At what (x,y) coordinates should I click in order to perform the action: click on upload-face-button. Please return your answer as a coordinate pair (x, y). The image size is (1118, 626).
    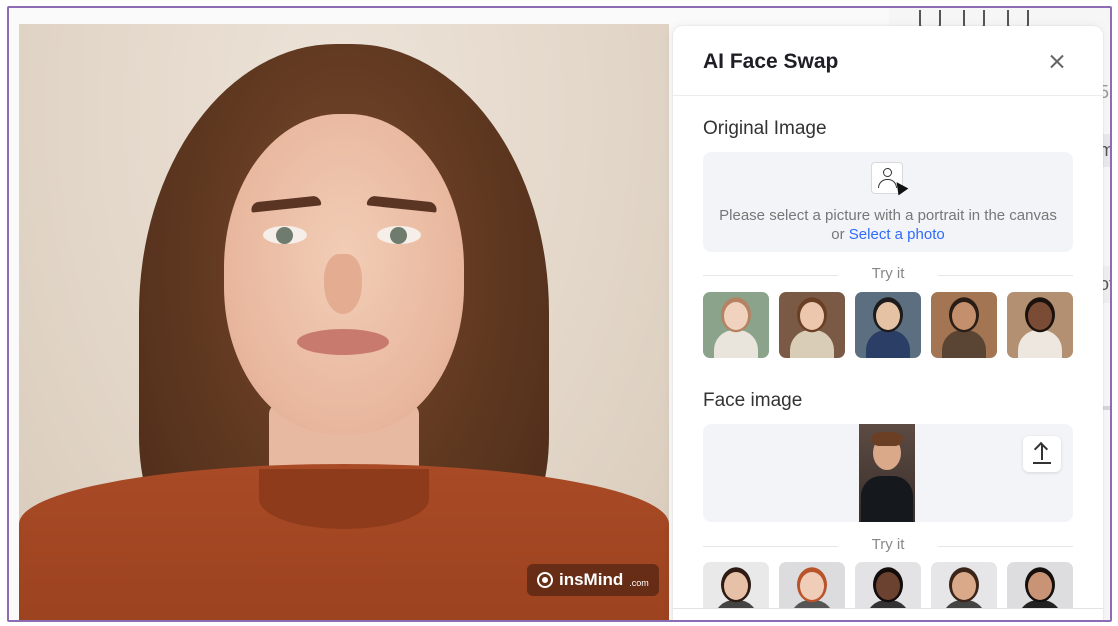
    Looking at the image, I should click on (1042, 454).